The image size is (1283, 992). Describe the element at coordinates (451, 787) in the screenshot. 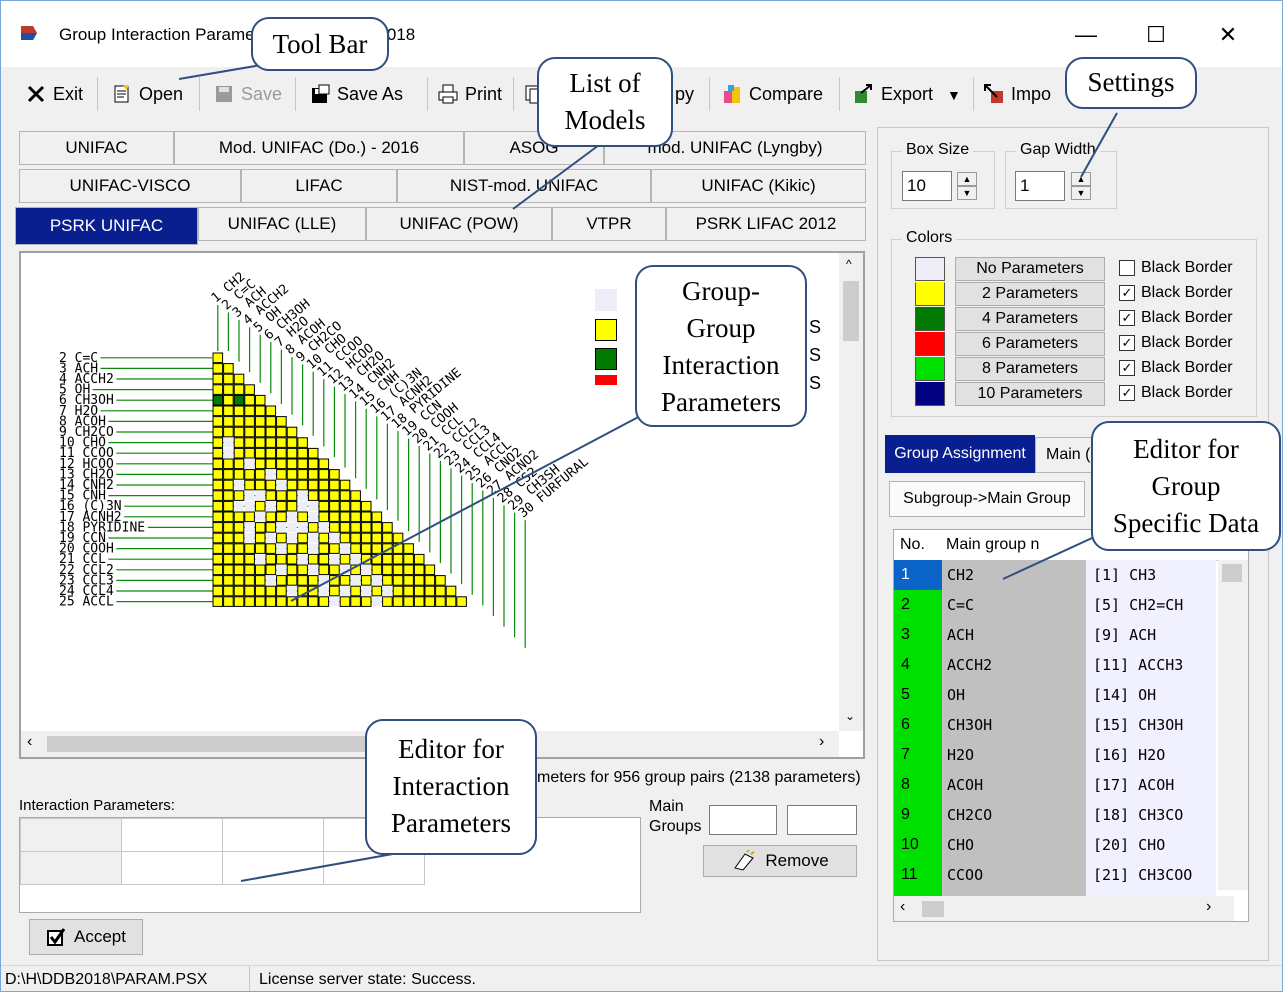

I see `callout-parameter-editor: Editor for Interaction Parameters` at that location.